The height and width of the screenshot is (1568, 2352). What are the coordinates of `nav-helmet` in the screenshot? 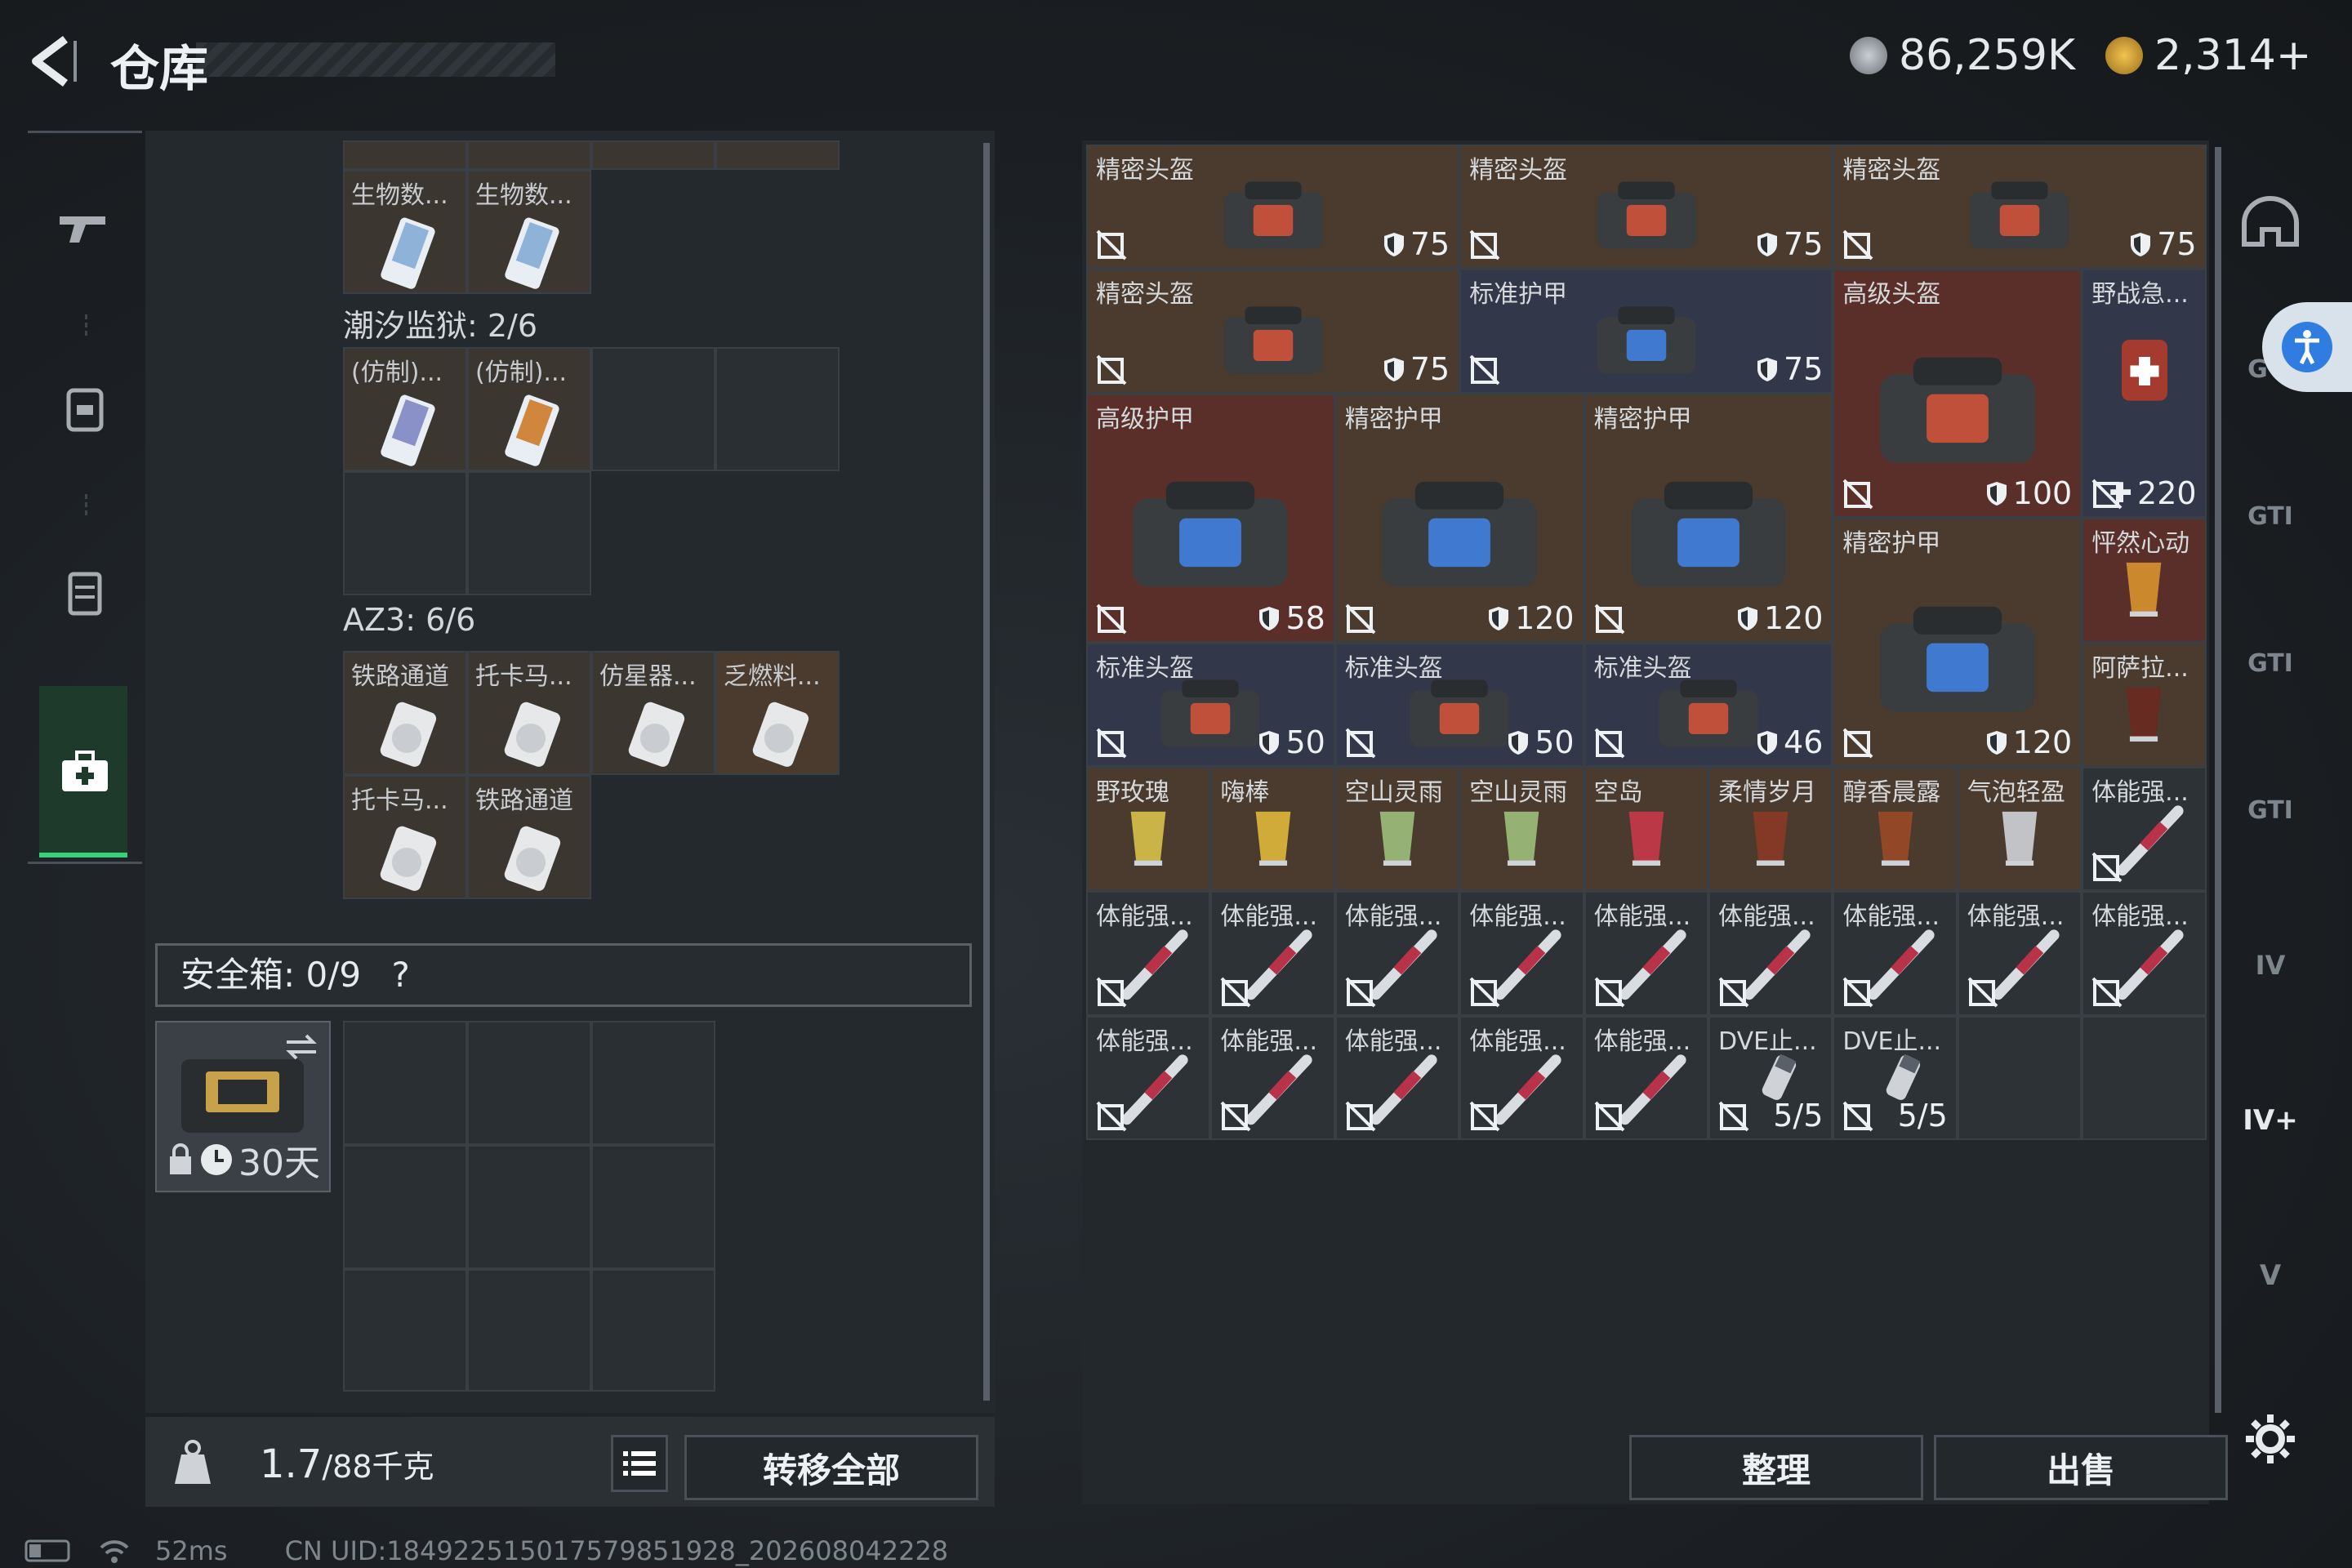 It's located at (2270, 222).